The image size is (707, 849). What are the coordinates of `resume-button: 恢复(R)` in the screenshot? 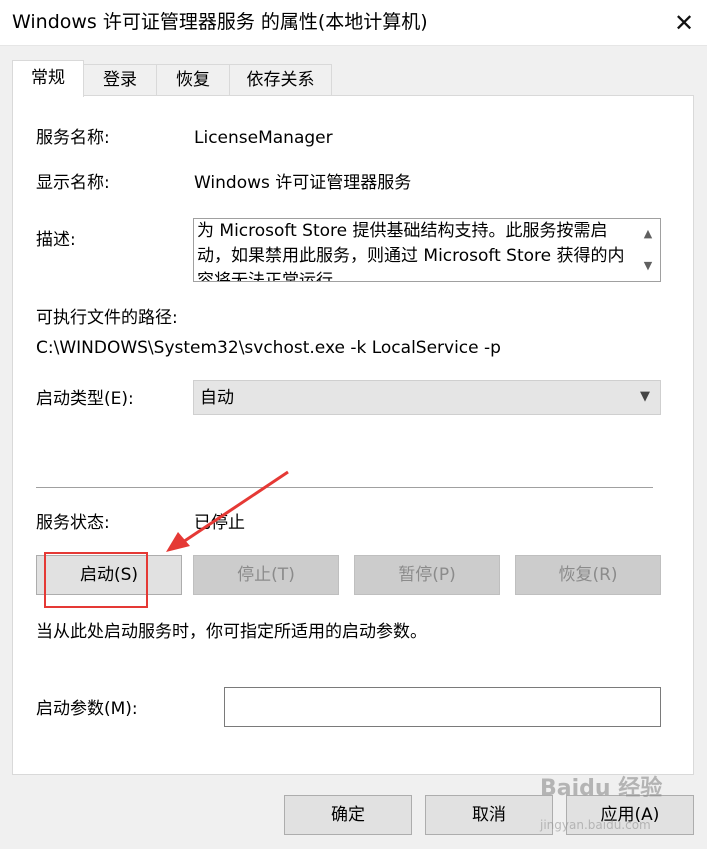 It's located at (588, 575).